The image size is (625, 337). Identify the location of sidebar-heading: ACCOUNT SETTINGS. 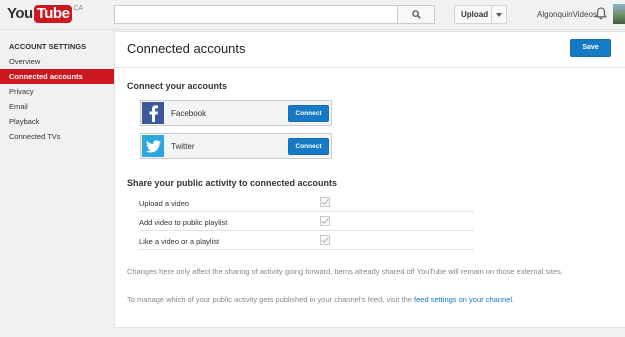
(48, 46).